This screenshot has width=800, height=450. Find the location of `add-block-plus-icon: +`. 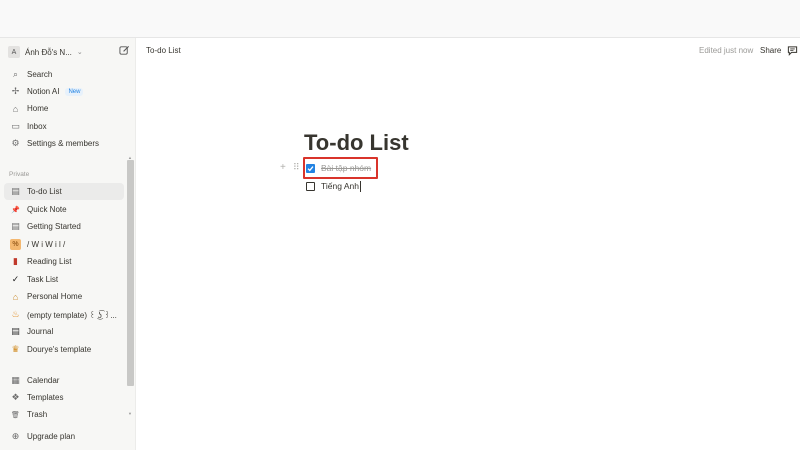

add-block-plus-icon: + is located at coordinates (283, 167).